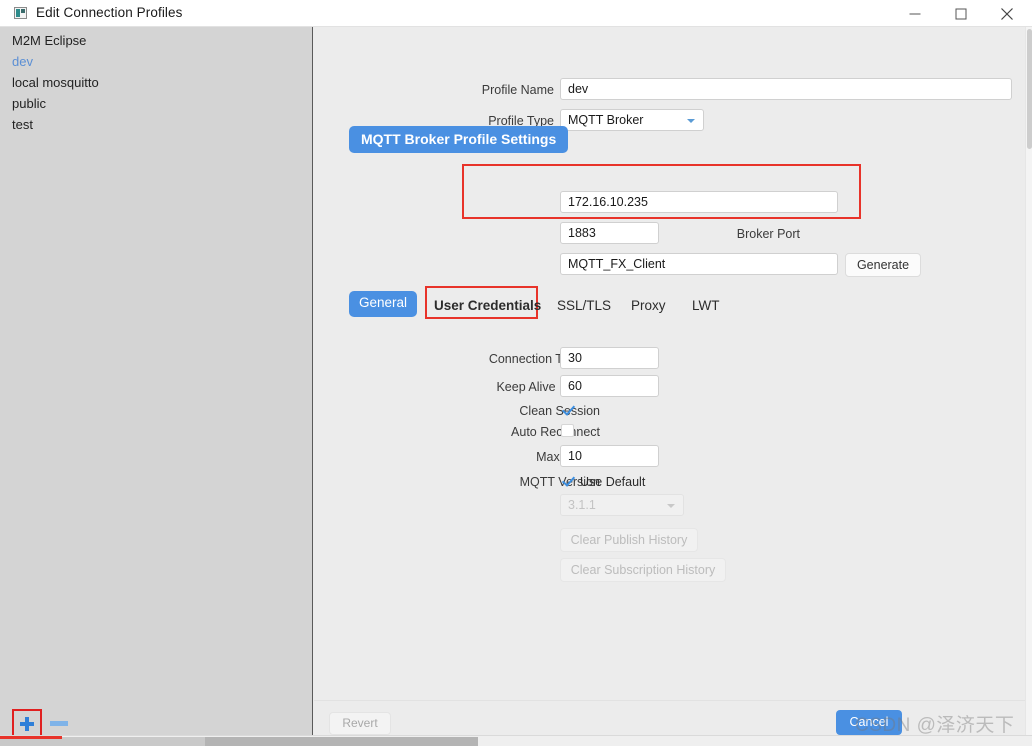  I want to click on client-id-input: MQTT_FX_Client, so click(699, 264).